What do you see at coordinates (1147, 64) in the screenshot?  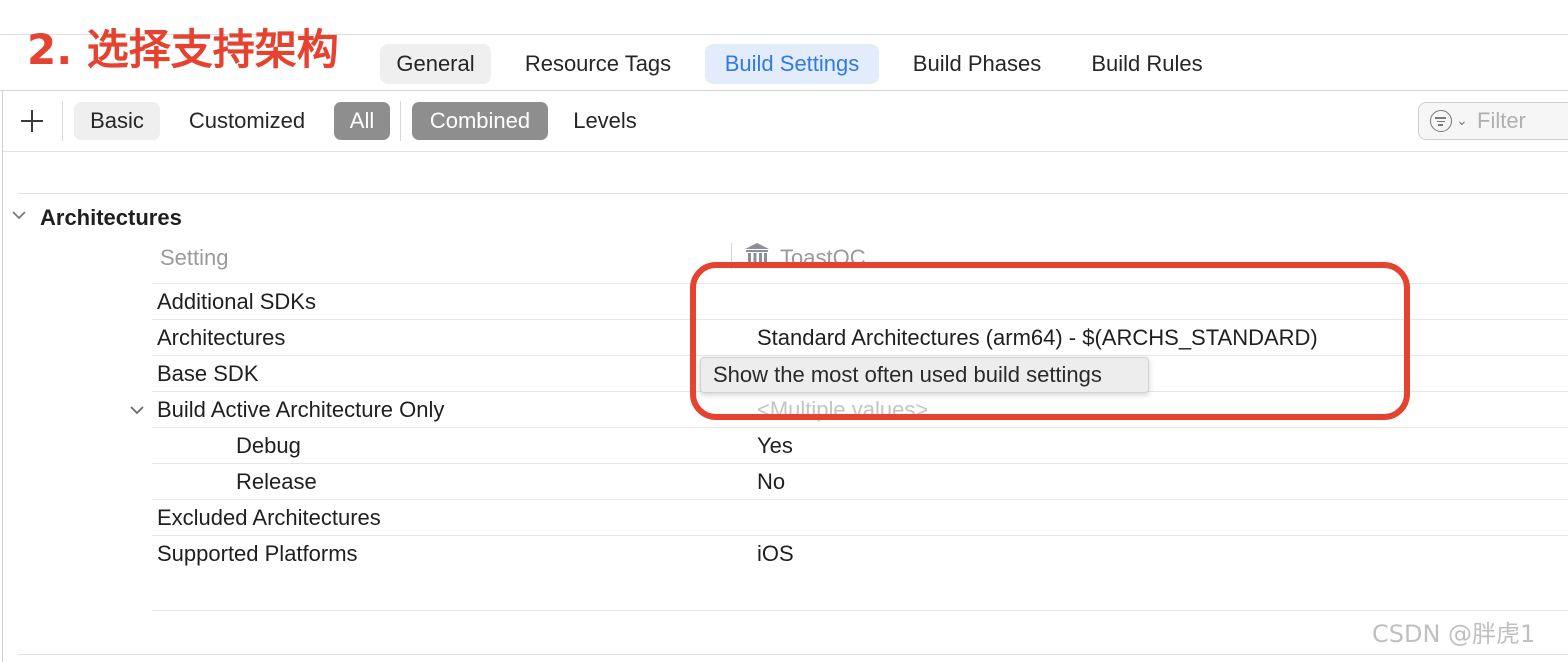 I see `tab-build-rules: Build Rules` at bounding box center [1147, 64].